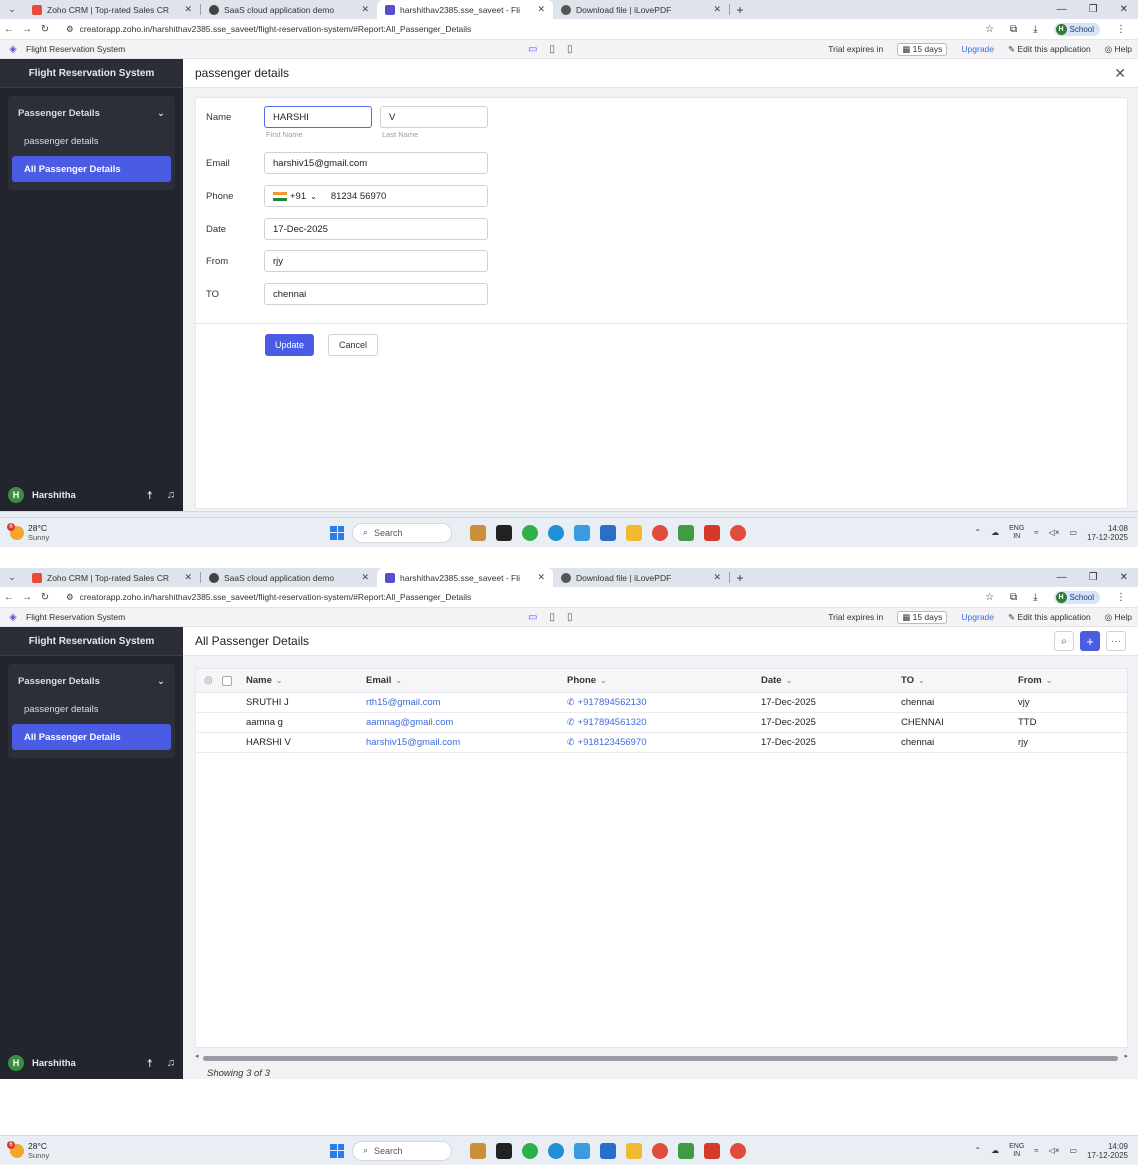 Image resolution: width=1138 pixels, height=1165 pixels. What do you see at coordinates (1049, 49) in the screenshot?
I see `edit-app-link: ✎ Edit this application` at bounding box center [1049, 49].